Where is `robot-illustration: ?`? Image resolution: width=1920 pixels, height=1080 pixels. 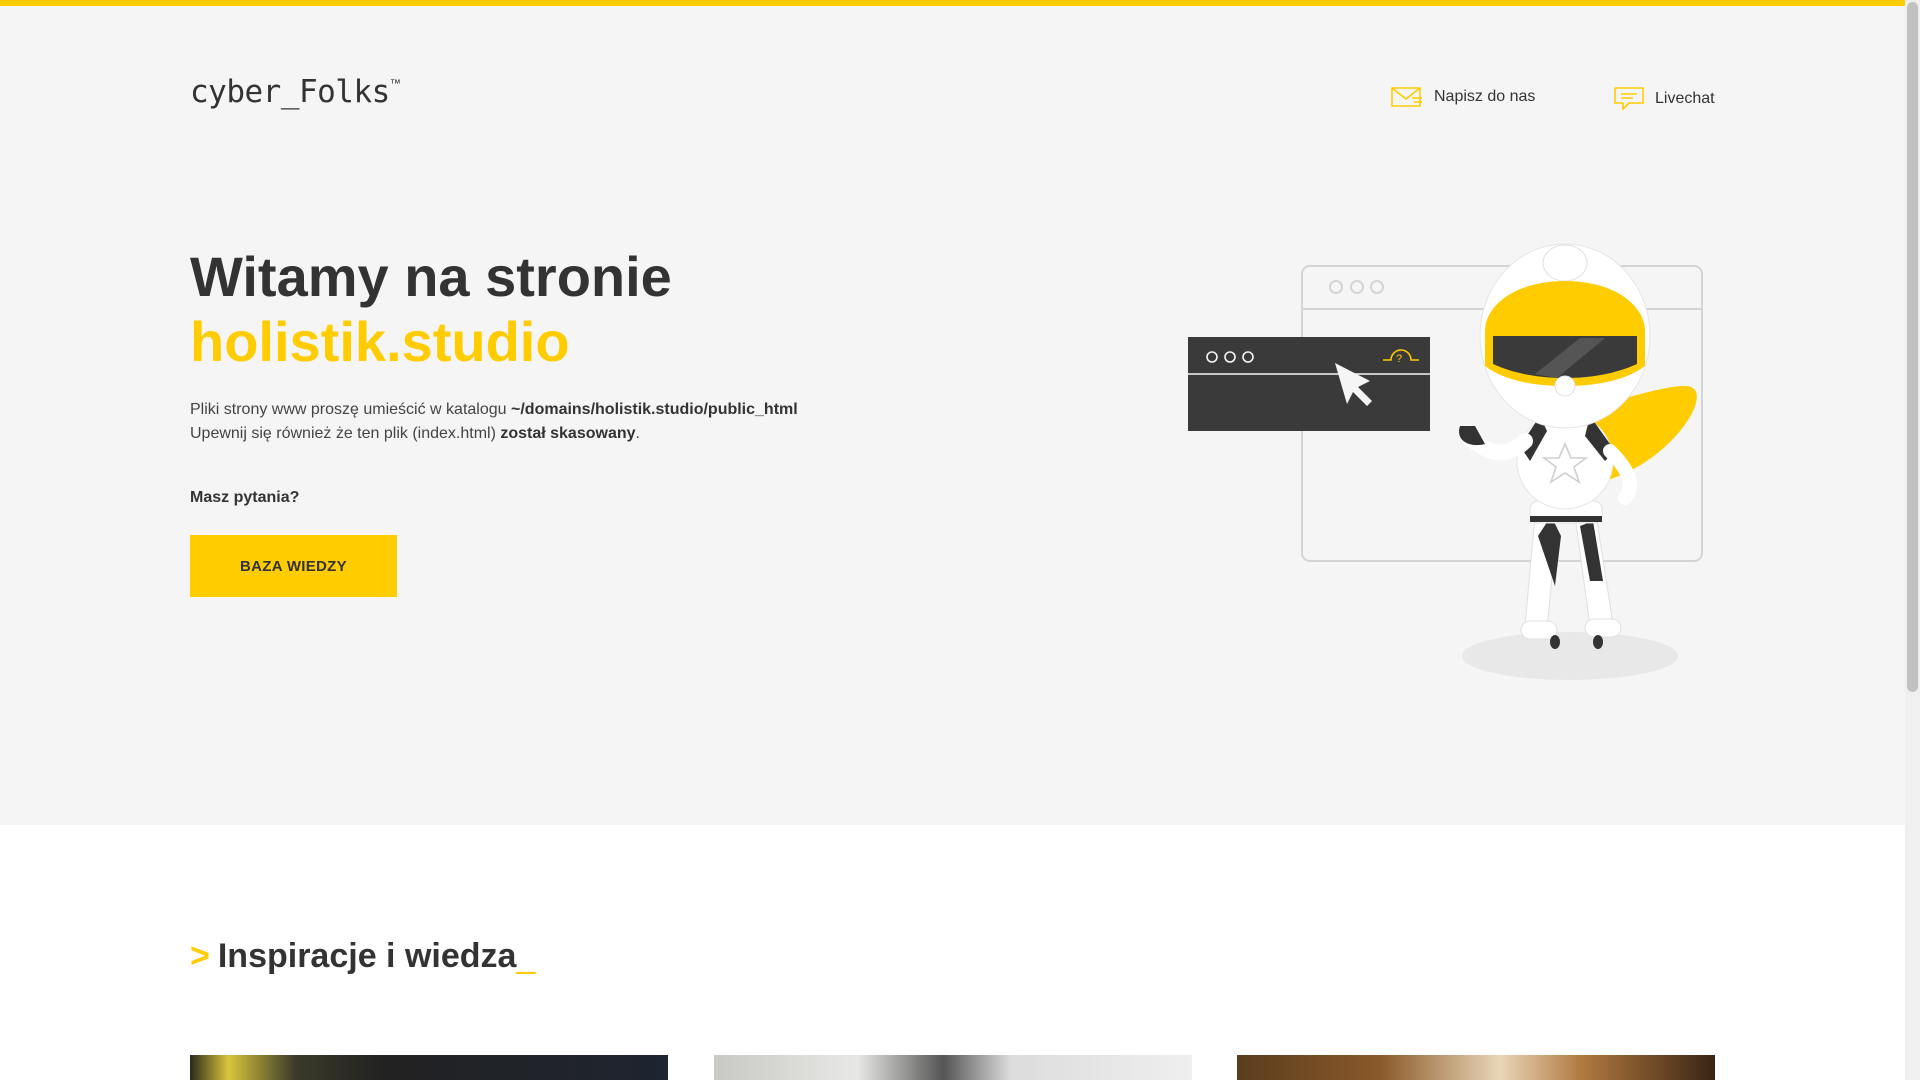 robot-illustration: ? is located at coordinates (1445, 461).